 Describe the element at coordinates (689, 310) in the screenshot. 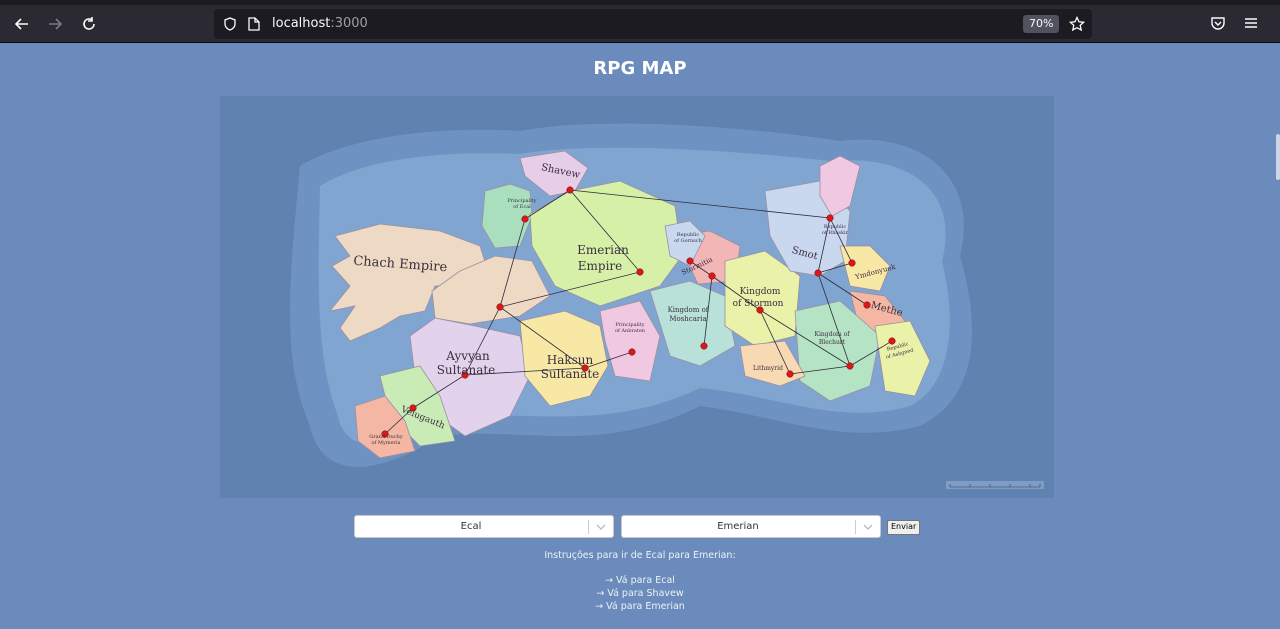

I see `label-mosucaria-1: Kingdom of` at that location.